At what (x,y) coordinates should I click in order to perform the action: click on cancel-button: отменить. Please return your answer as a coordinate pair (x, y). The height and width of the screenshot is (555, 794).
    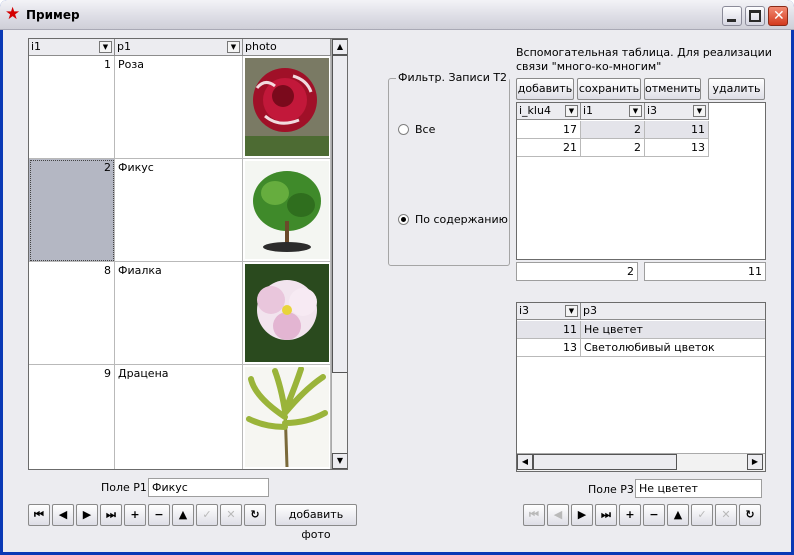
    Looking at the image, I should click on (672, 89).